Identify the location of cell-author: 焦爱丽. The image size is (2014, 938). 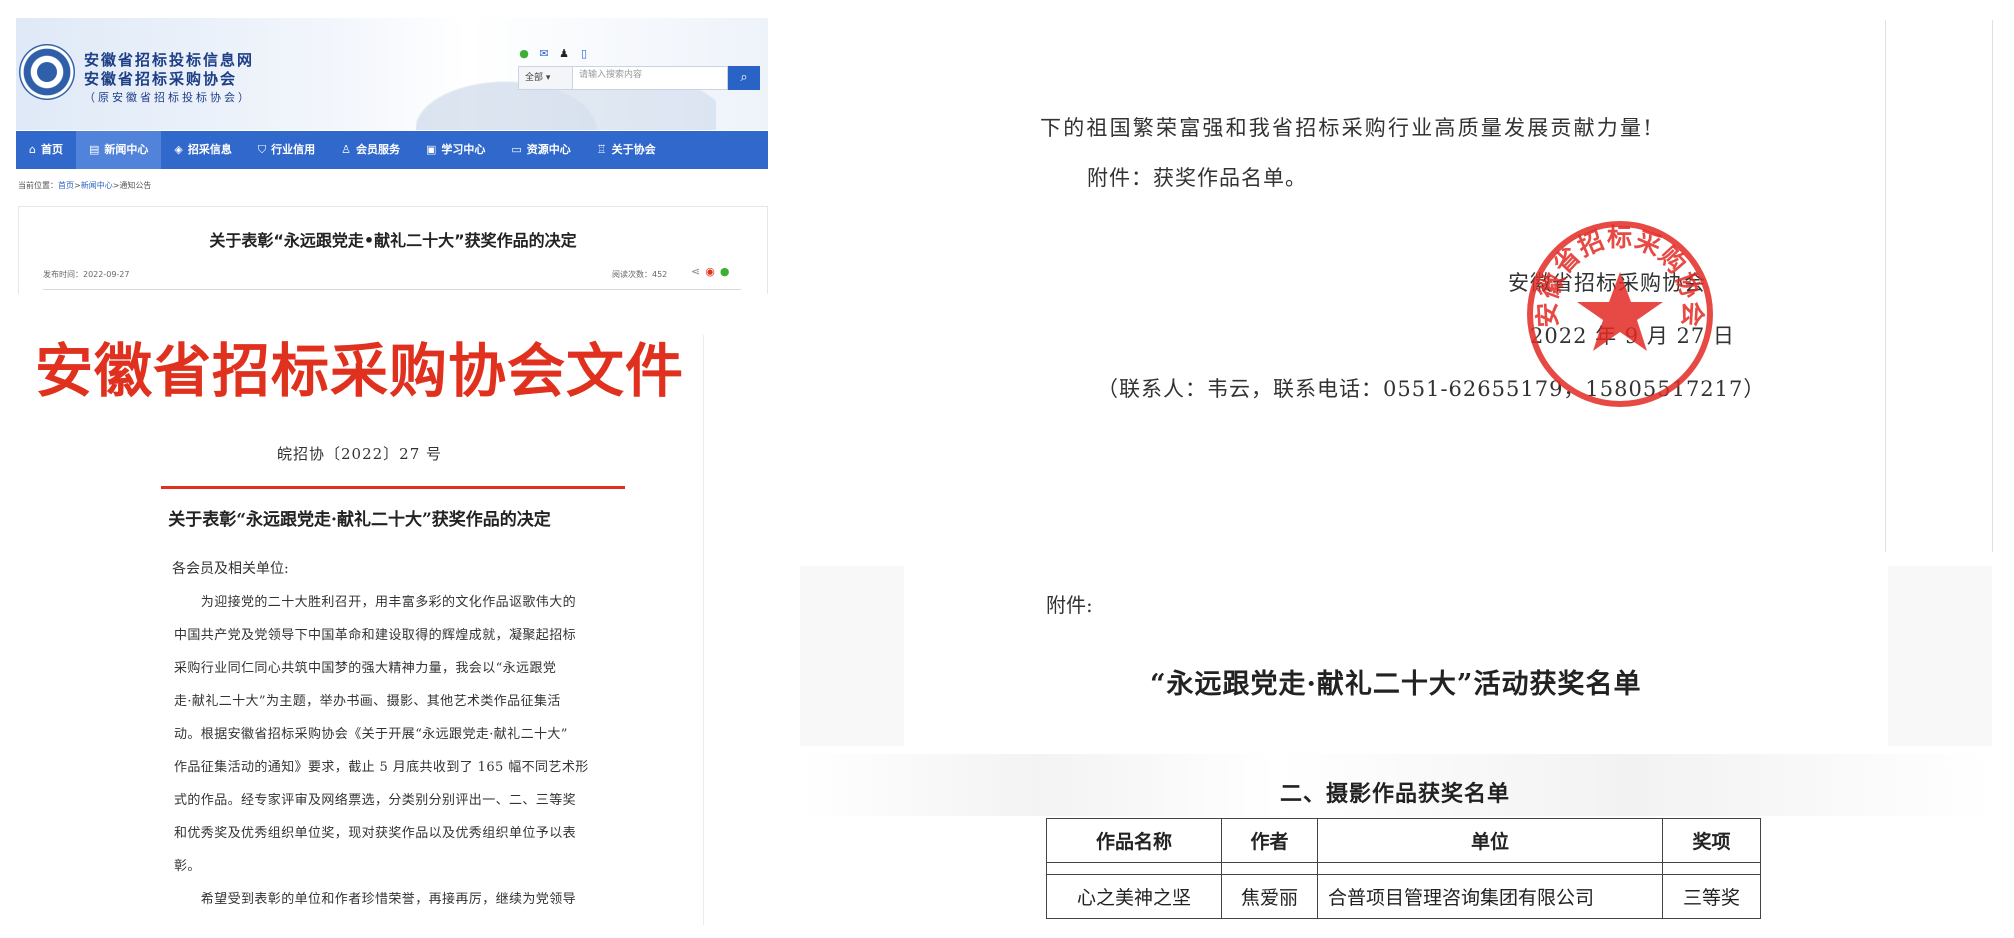
(1269, 896).